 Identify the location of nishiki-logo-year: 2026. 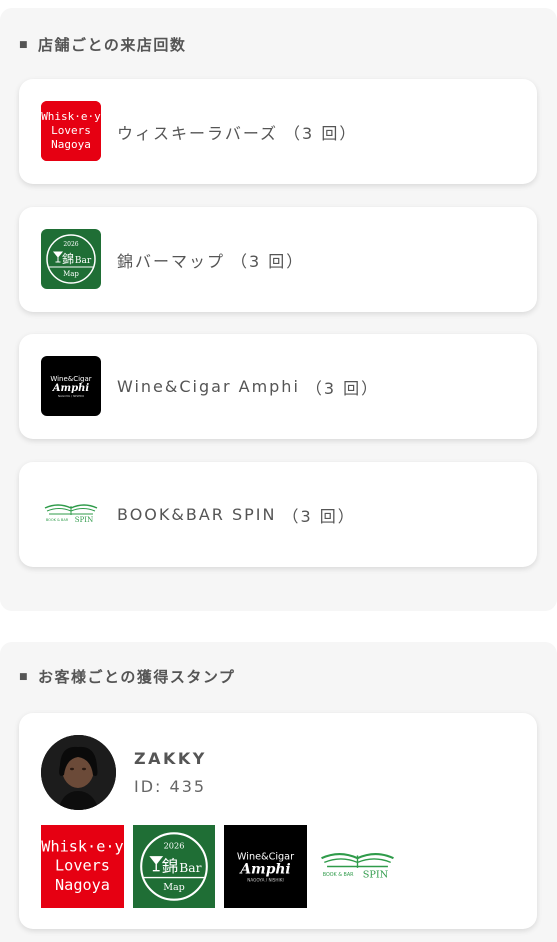
(70, 244).